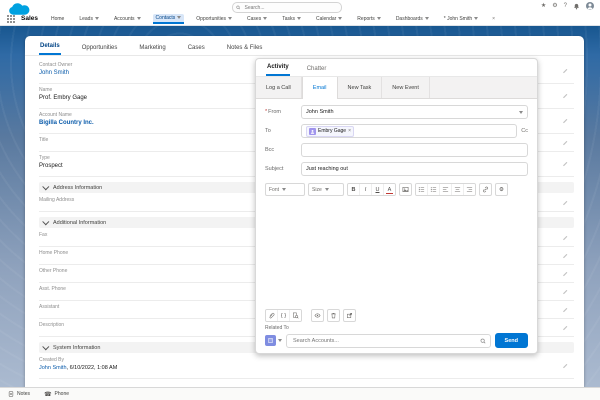 The image size is (600, 400). What do you see at coordinates (317, 315) in the screenshot?
I see `preview-eye-icon` at bounding box center [317, 315].